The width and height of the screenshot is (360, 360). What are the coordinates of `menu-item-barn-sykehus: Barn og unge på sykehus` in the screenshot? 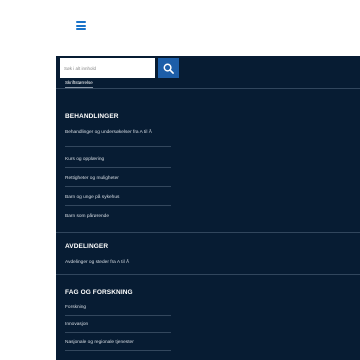 It's located at (132, 198).